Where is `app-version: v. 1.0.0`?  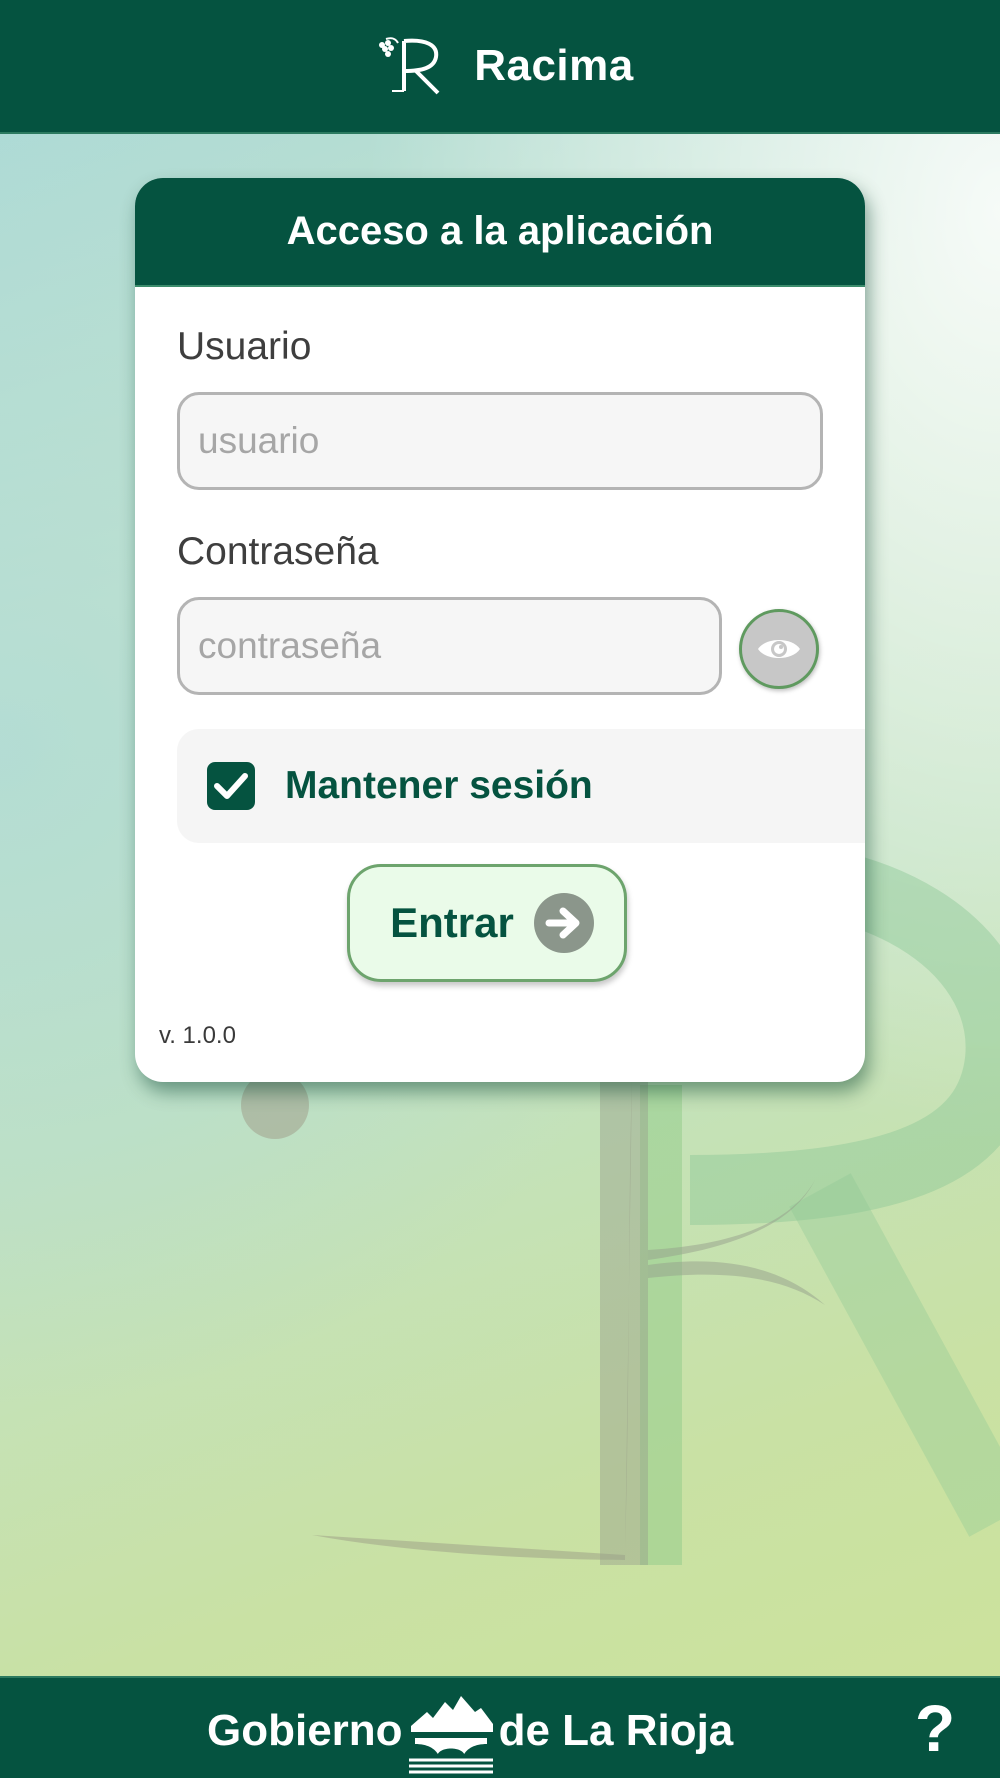
app-version: v. 1.0.0 is located at coordinates (197, 1035).